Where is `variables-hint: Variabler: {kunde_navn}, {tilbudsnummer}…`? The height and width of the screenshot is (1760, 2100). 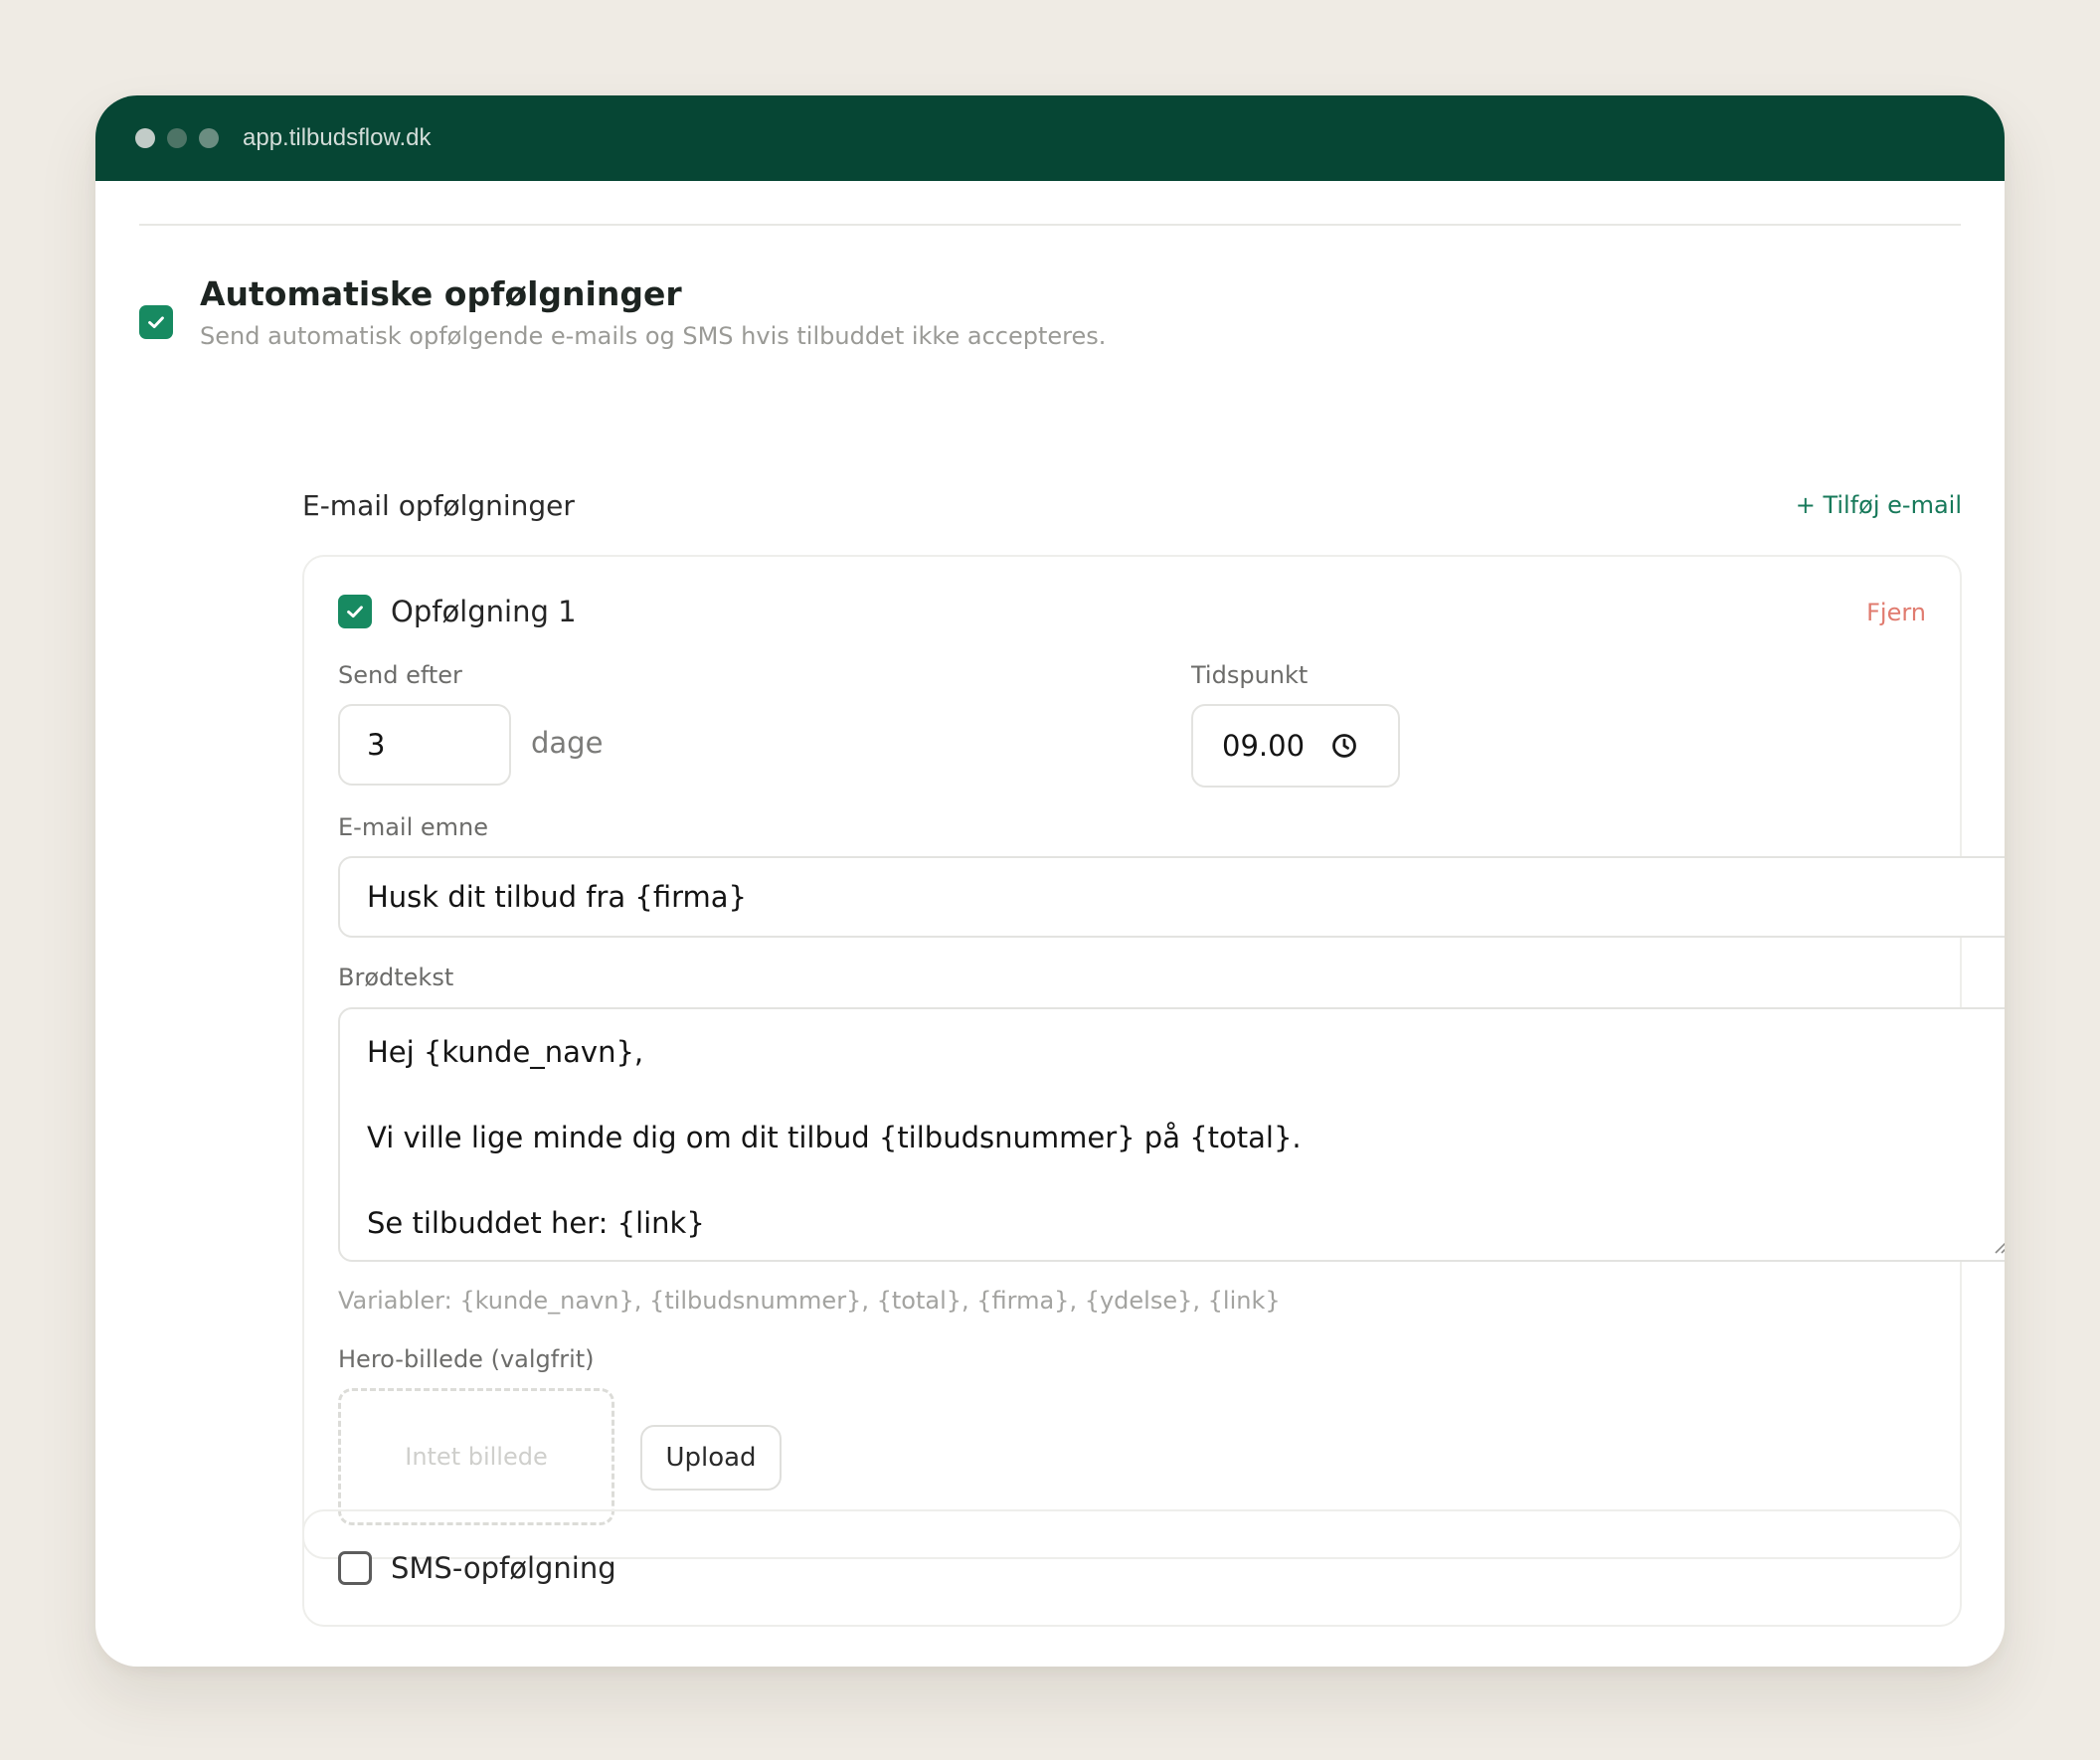 variables-hint: Variabler: {kunde_navn}, {tilbudsnummer}… is located at coordinates (809, 1301).